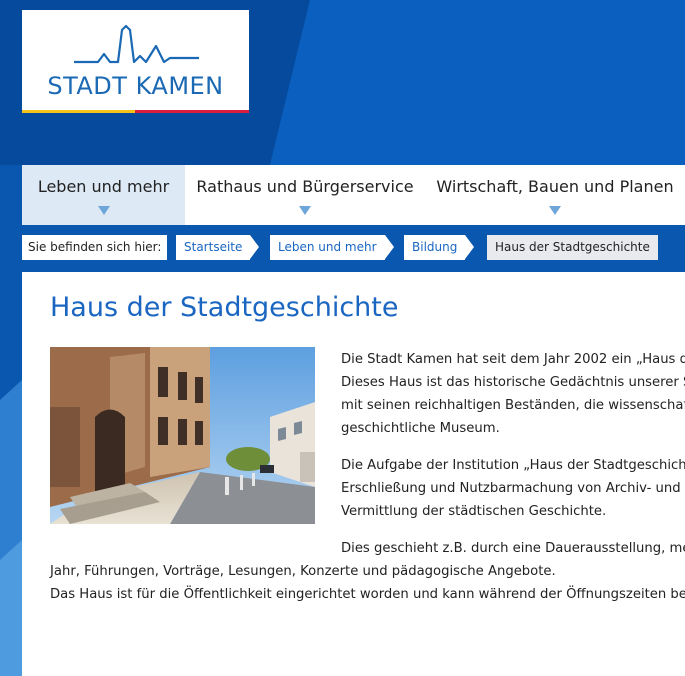  I want to click on skyline-icon, so click(136, 44).